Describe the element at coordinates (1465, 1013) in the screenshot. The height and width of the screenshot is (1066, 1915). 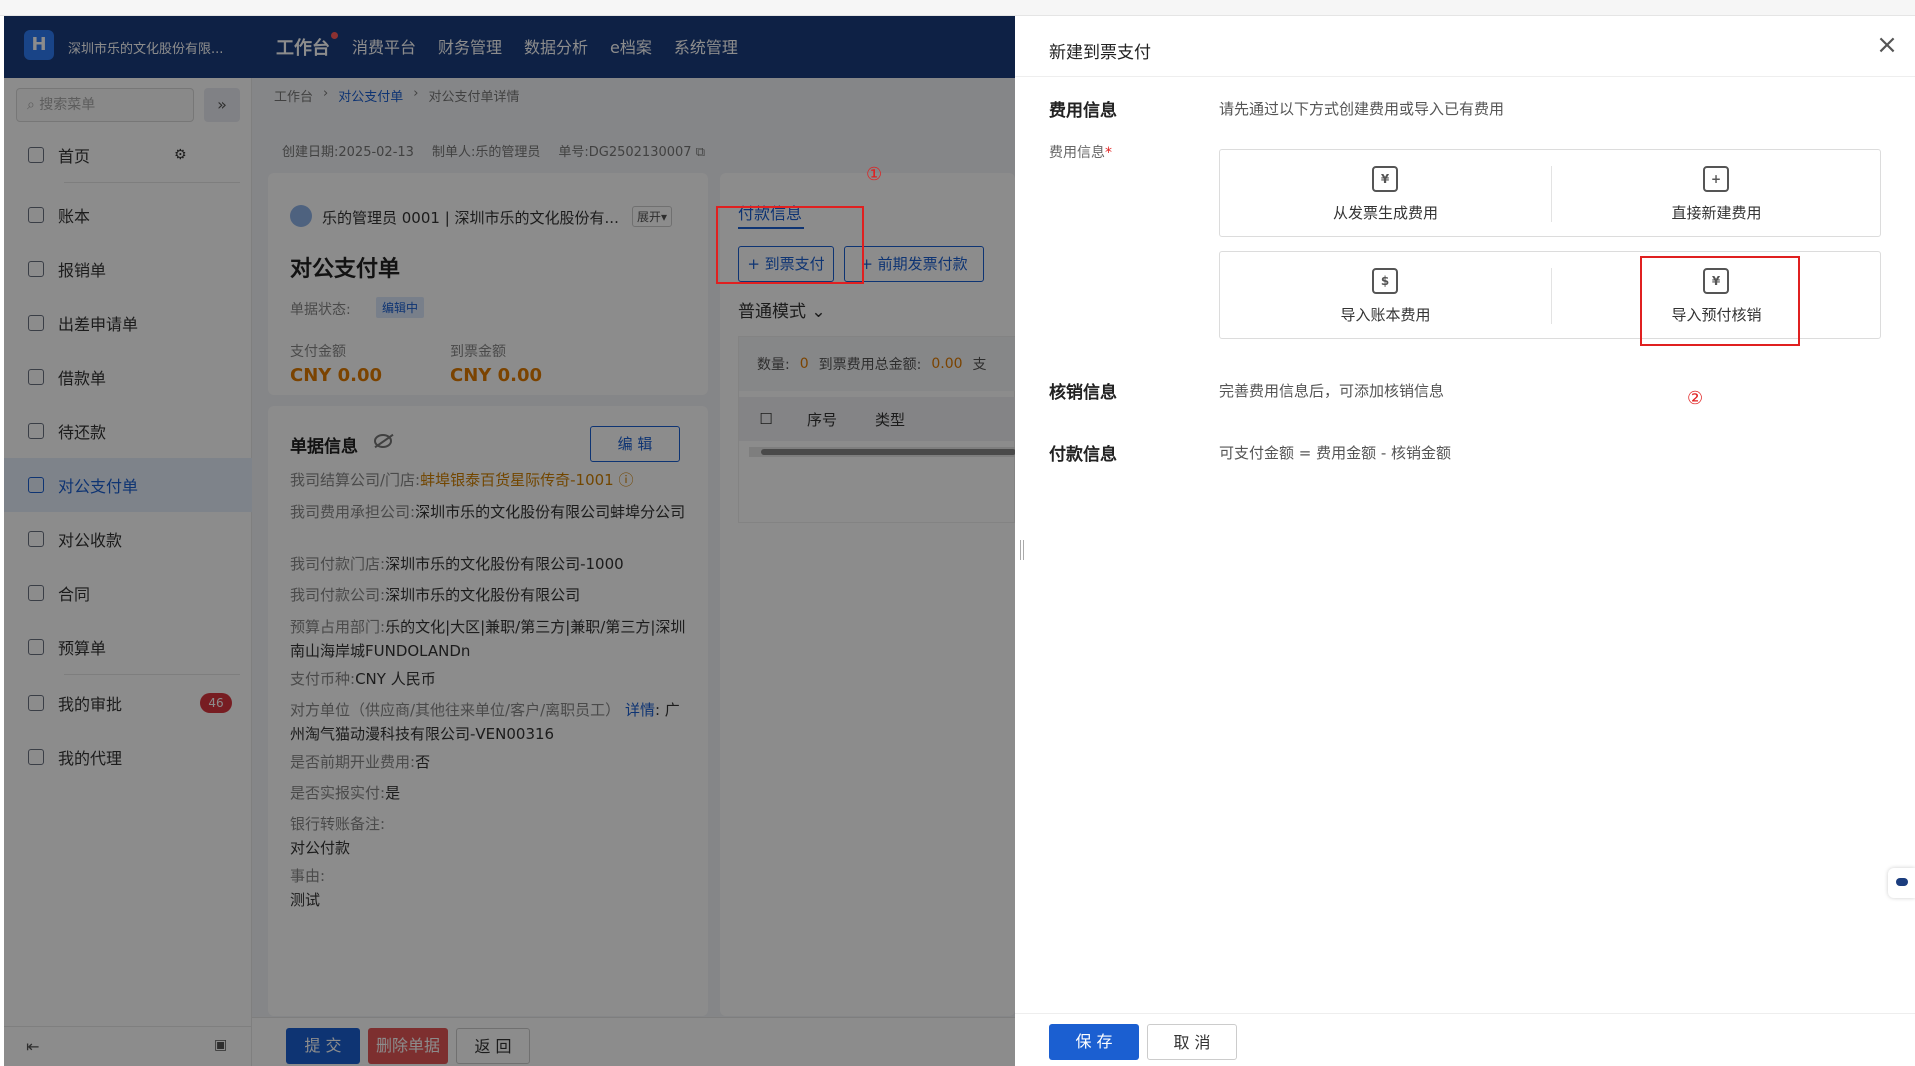
I see `drawer-footer-divider` at that location.